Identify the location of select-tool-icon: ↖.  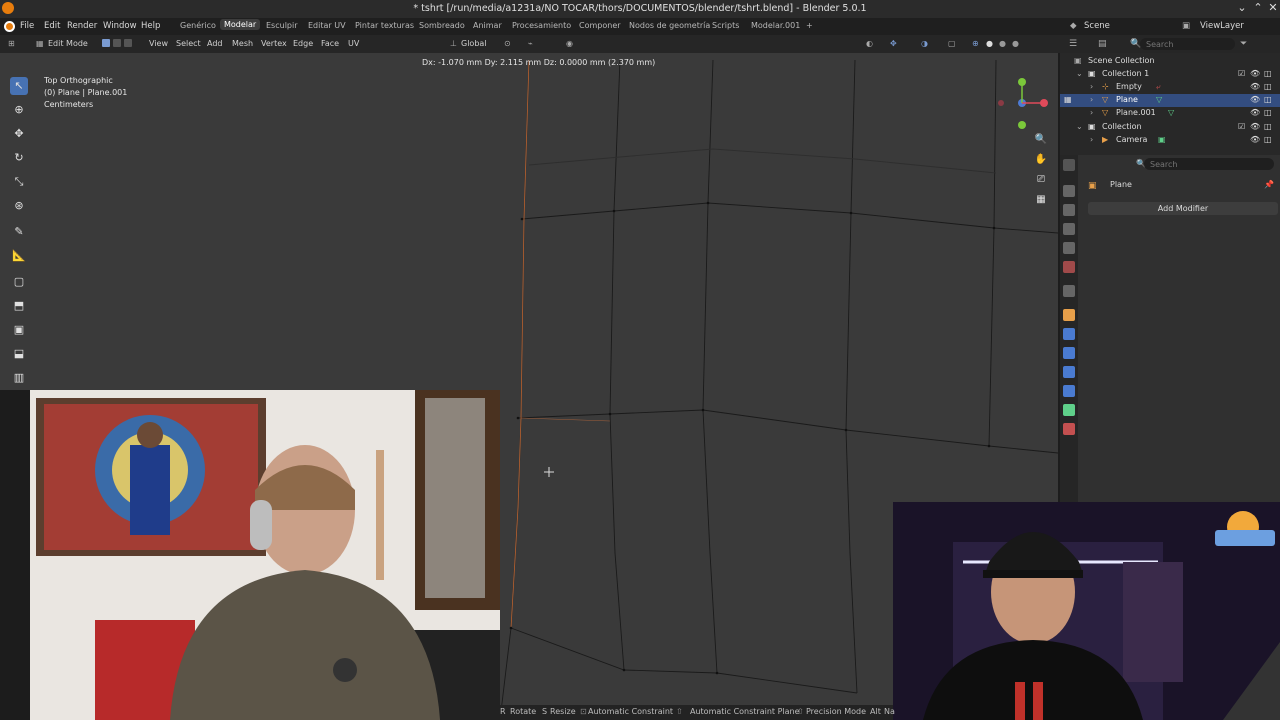
(19, 86).